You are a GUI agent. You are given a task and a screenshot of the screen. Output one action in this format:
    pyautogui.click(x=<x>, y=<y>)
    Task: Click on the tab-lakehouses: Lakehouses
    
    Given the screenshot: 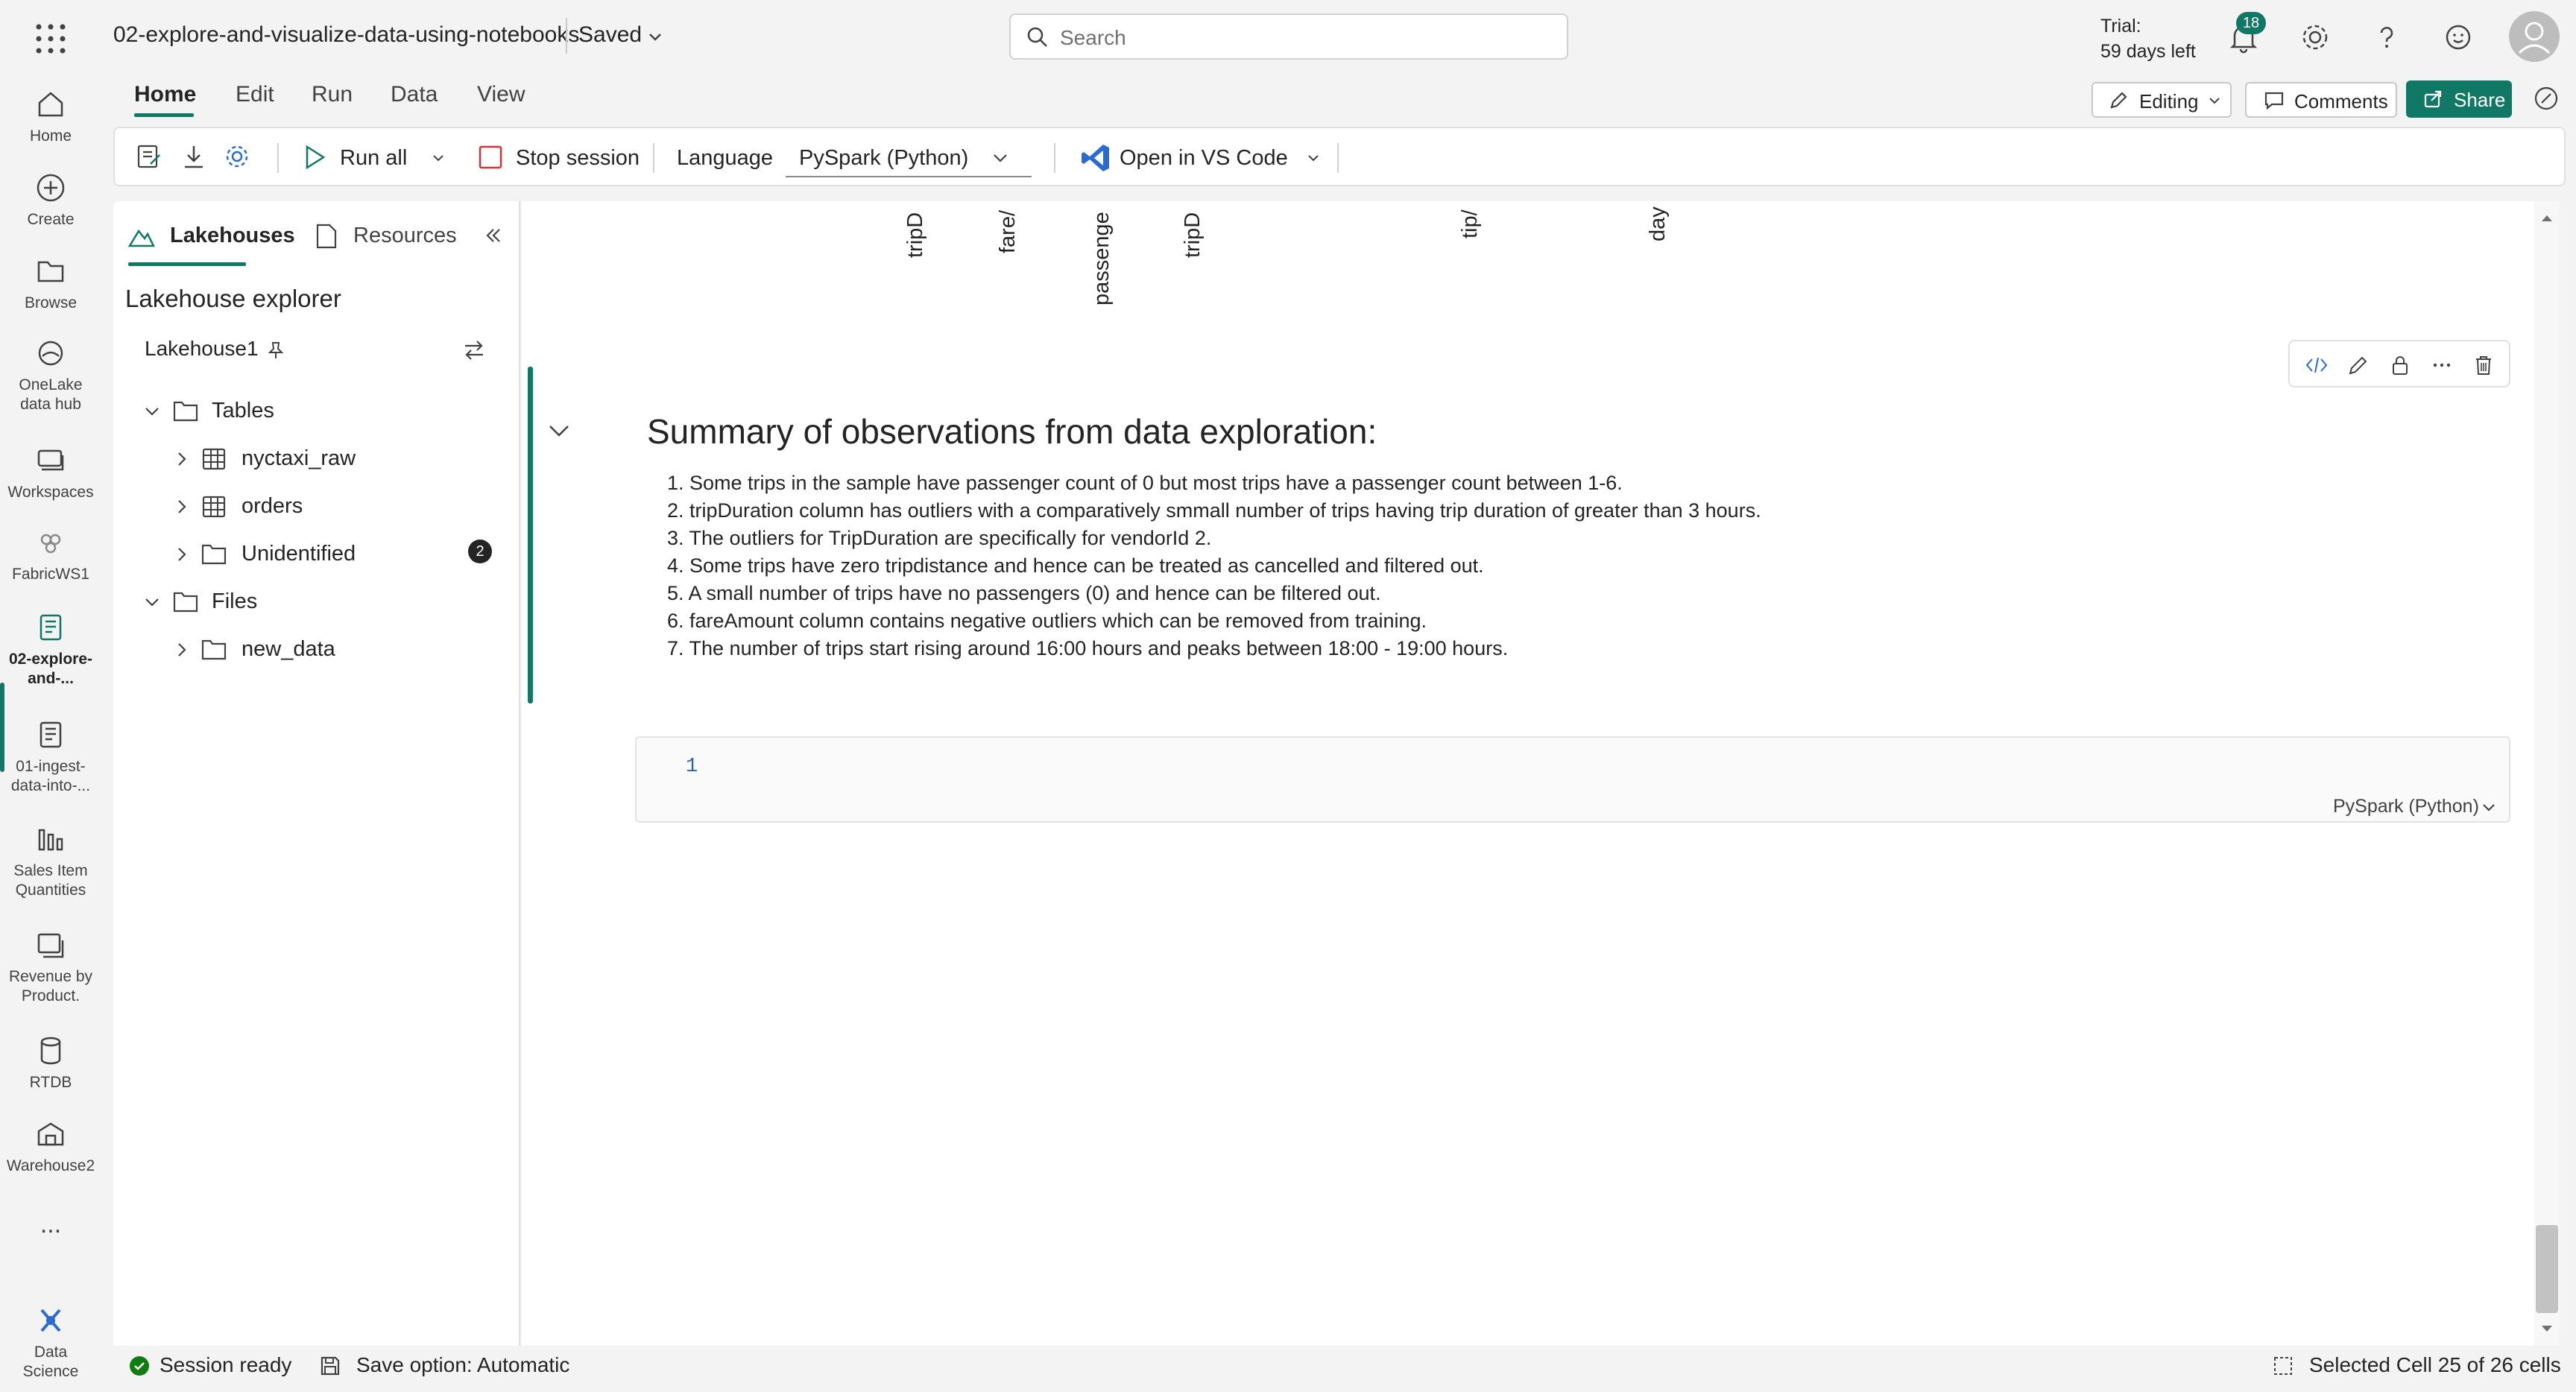 What is the action you would take?
    pyautogui.click(x=233, y=236)
    